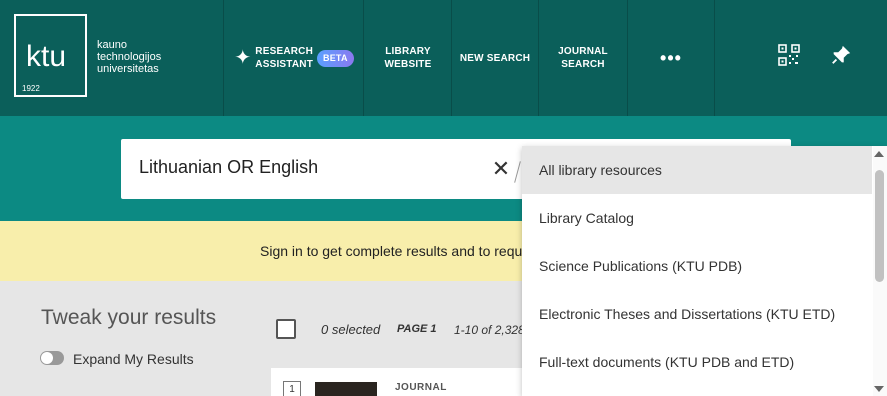 This screenshot has height=396, width=887. I want to click on logo-year: 1922, so click(31, 88).